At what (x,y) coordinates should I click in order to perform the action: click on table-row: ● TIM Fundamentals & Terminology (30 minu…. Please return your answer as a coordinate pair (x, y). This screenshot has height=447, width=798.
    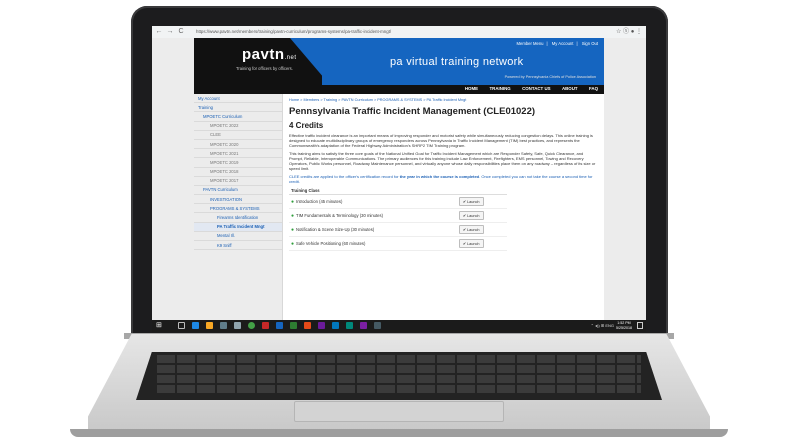
    Looking at the image, I should click on (398, 215).